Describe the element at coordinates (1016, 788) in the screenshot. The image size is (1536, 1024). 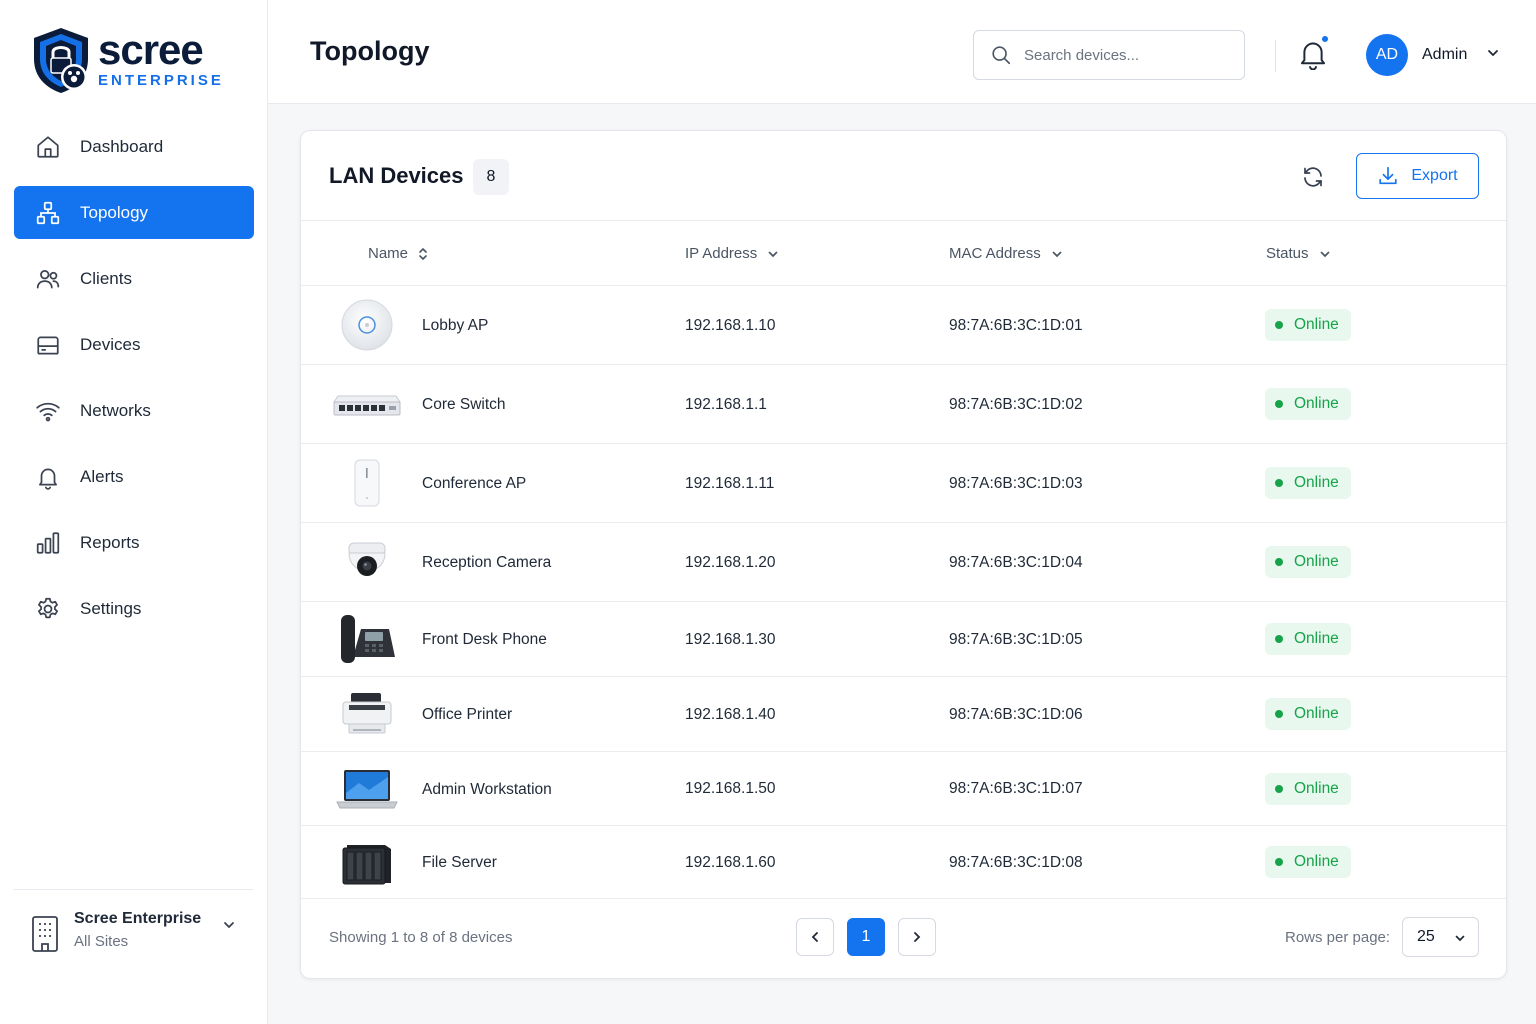
I see `mac-address: 98:7A:6B:3C:1D:07` at that location.